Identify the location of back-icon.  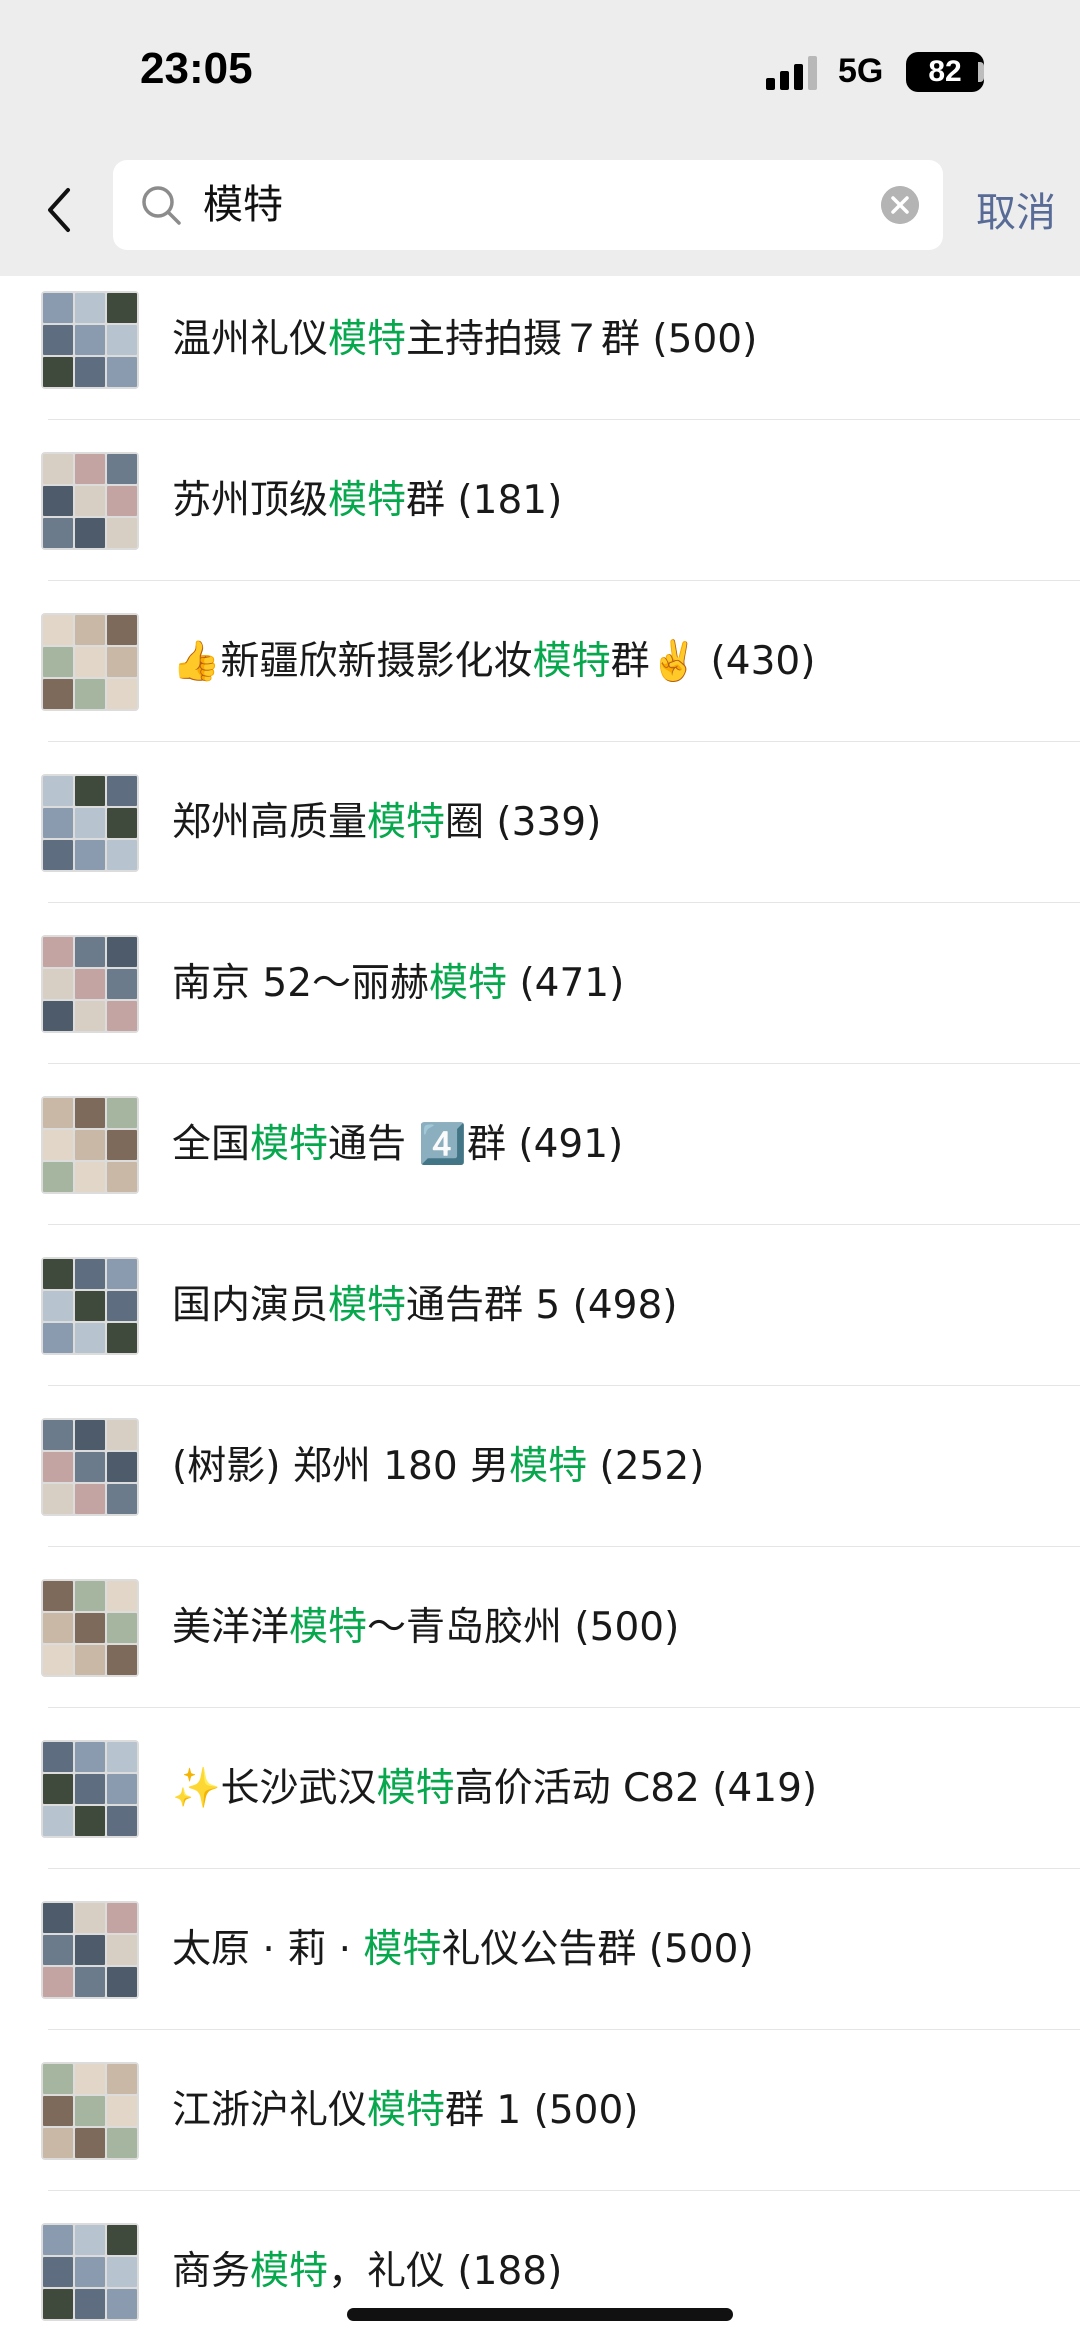
(60, 210).